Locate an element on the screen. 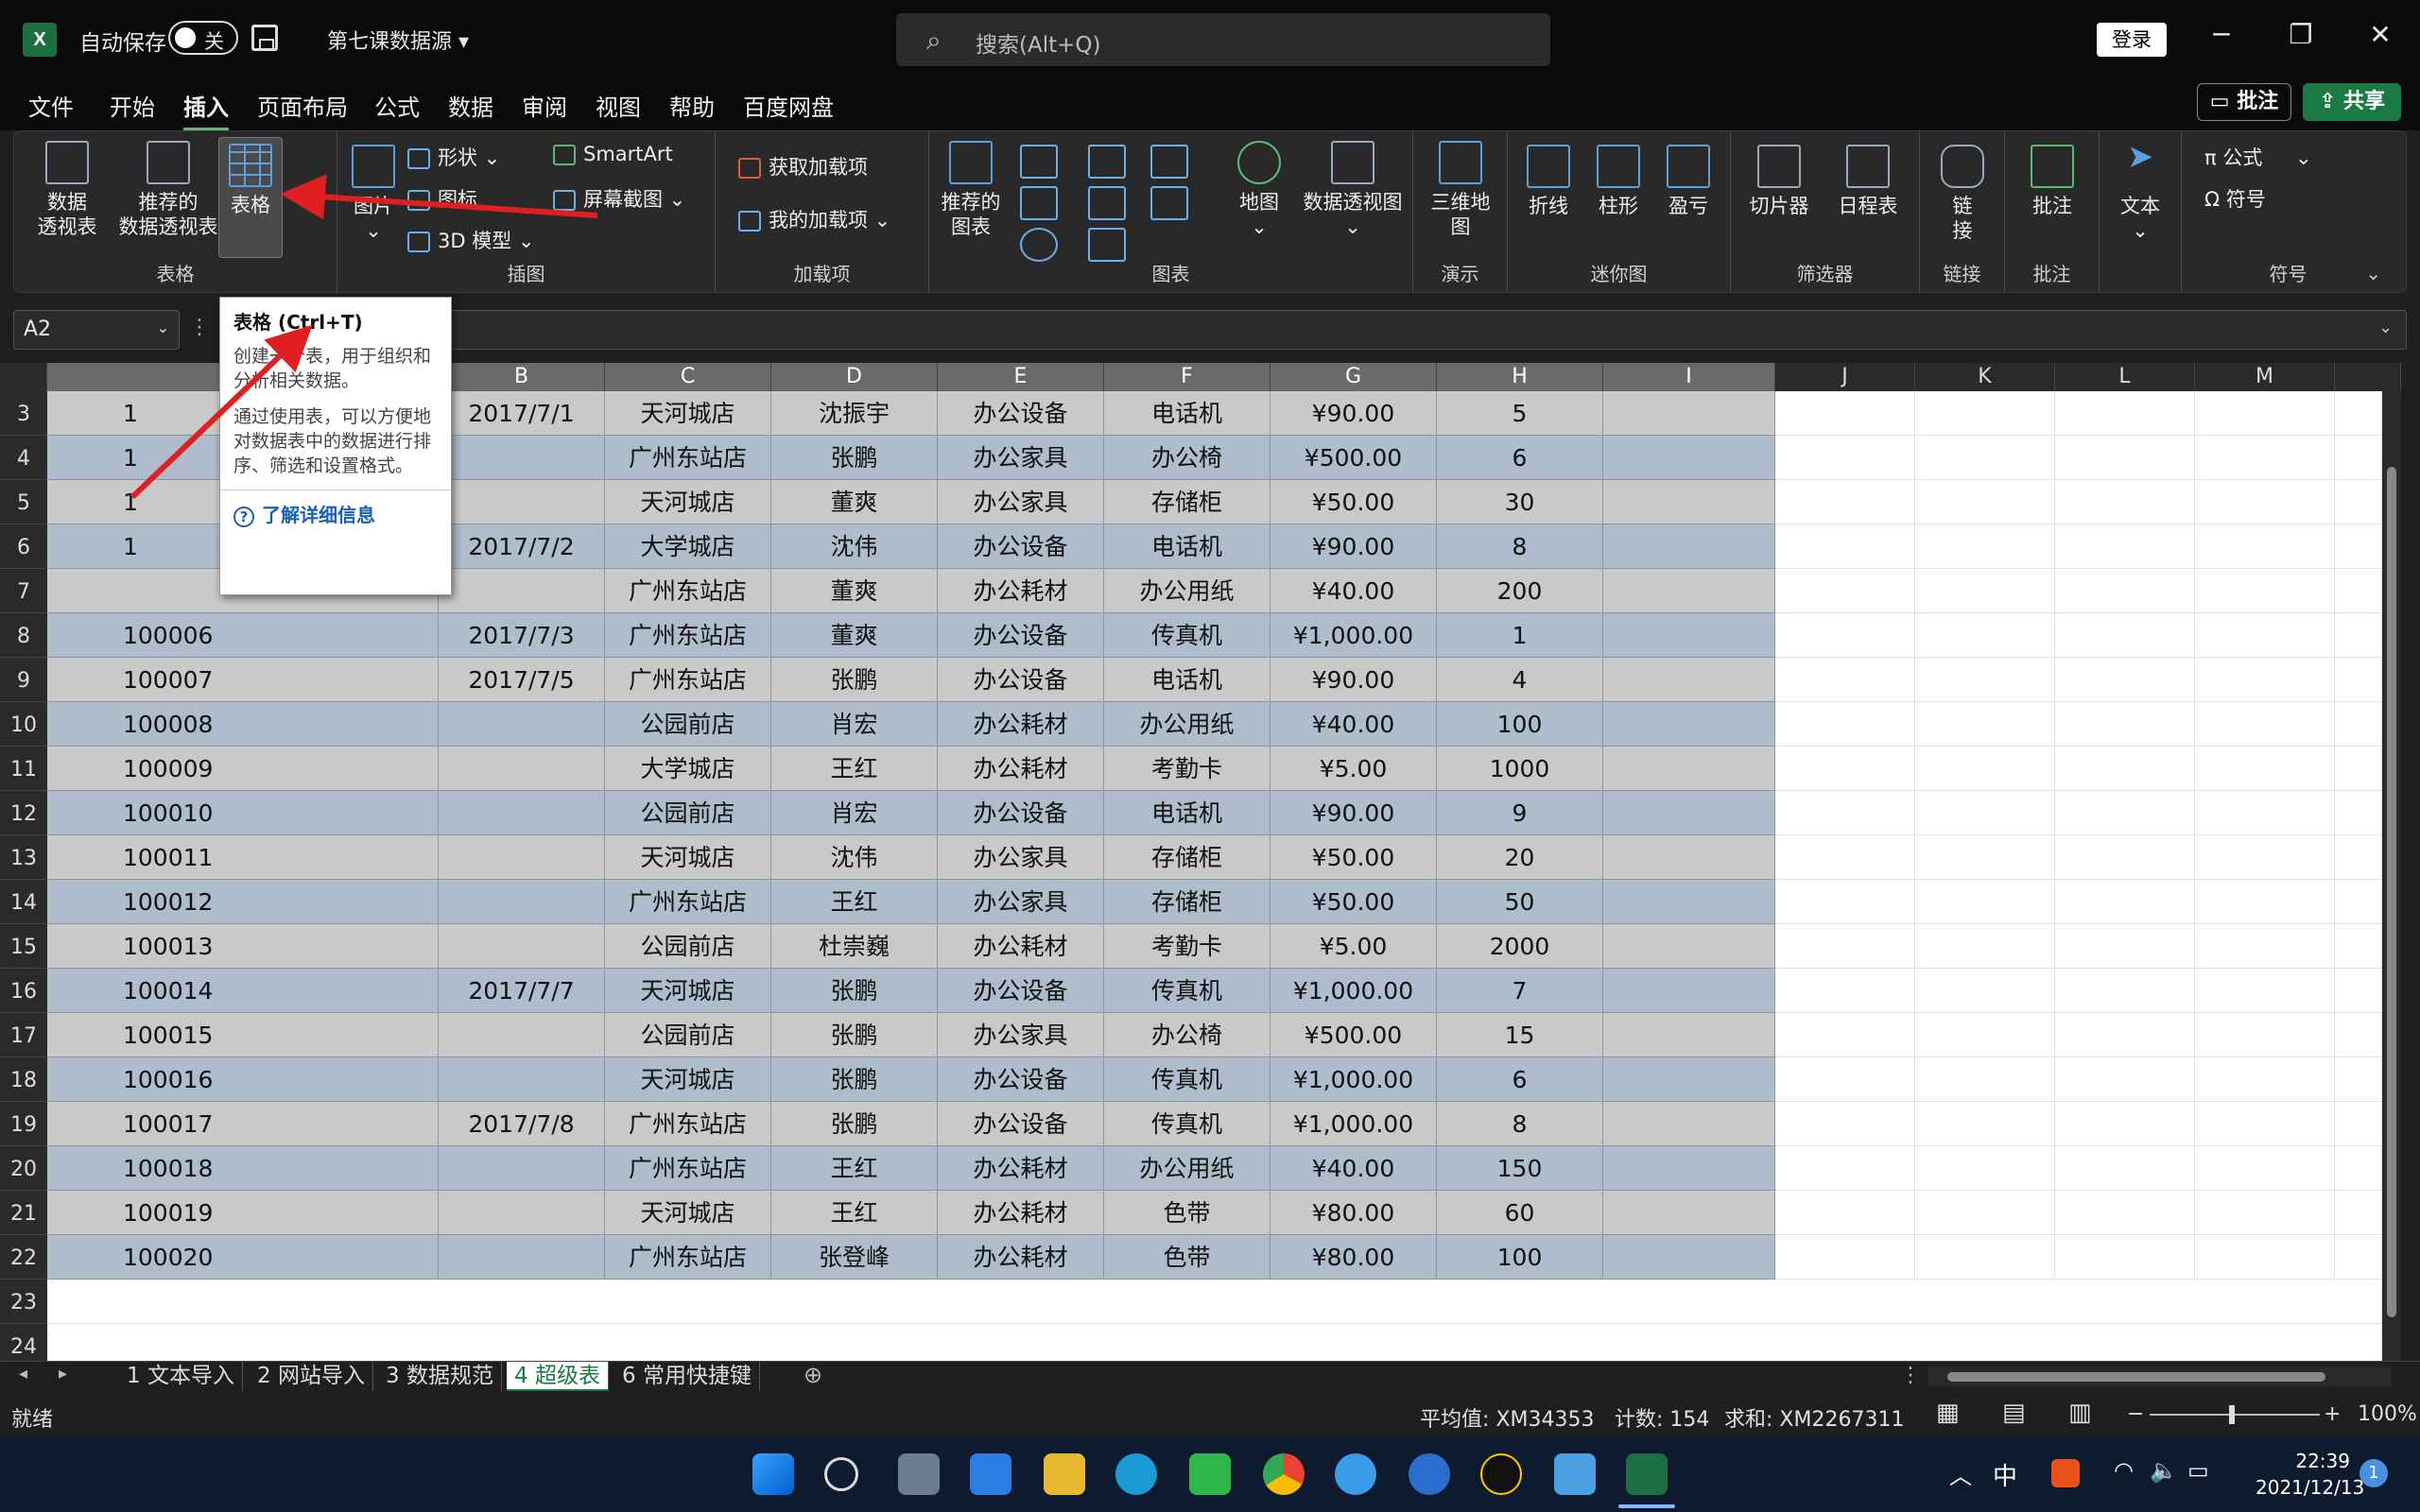 The width and height of the screenshot is (2420, 1512). cell-a: 100012 is located at coordinates (243, 902).